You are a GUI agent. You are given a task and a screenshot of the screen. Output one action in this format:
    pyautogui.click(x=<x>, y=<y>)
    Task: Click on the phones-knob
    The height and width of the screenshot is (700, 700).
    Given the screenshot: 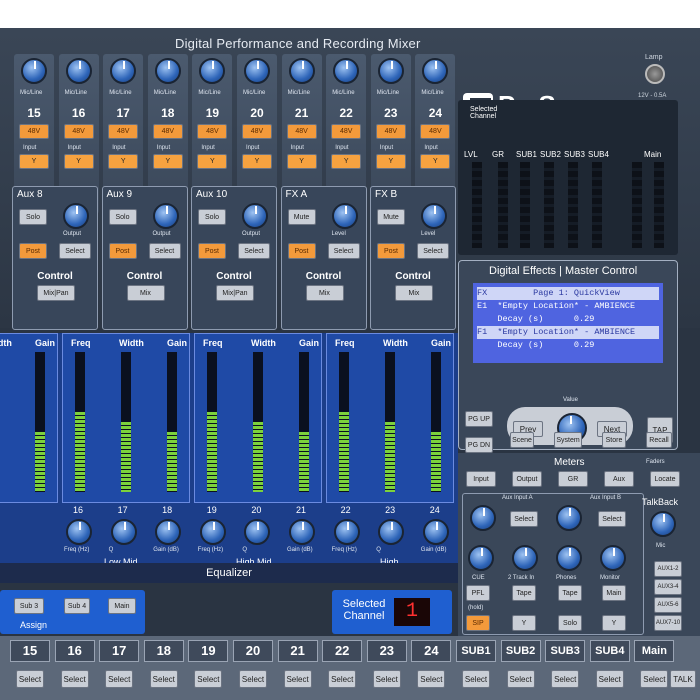 What is the action you would take?
    pyautogui.click(x=569, y=558)
    